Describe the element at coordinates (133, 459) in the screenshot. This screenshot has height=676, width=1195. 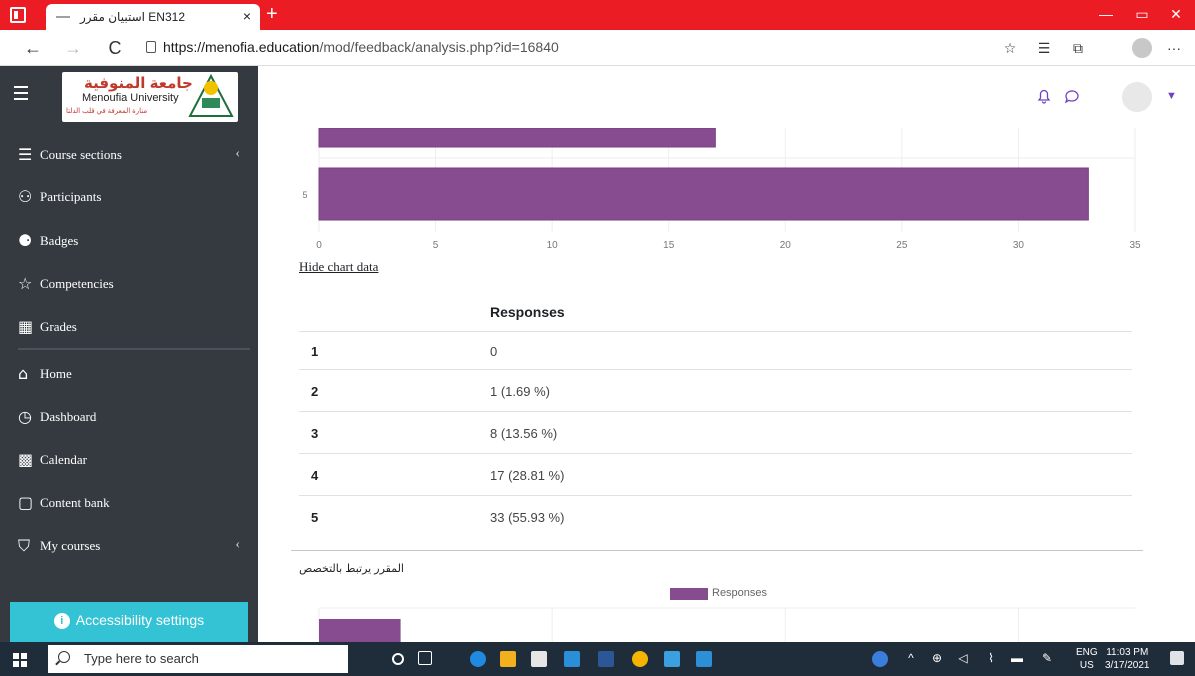
I see `sidebar-item-calendar: ▩ Calendar` at that location.